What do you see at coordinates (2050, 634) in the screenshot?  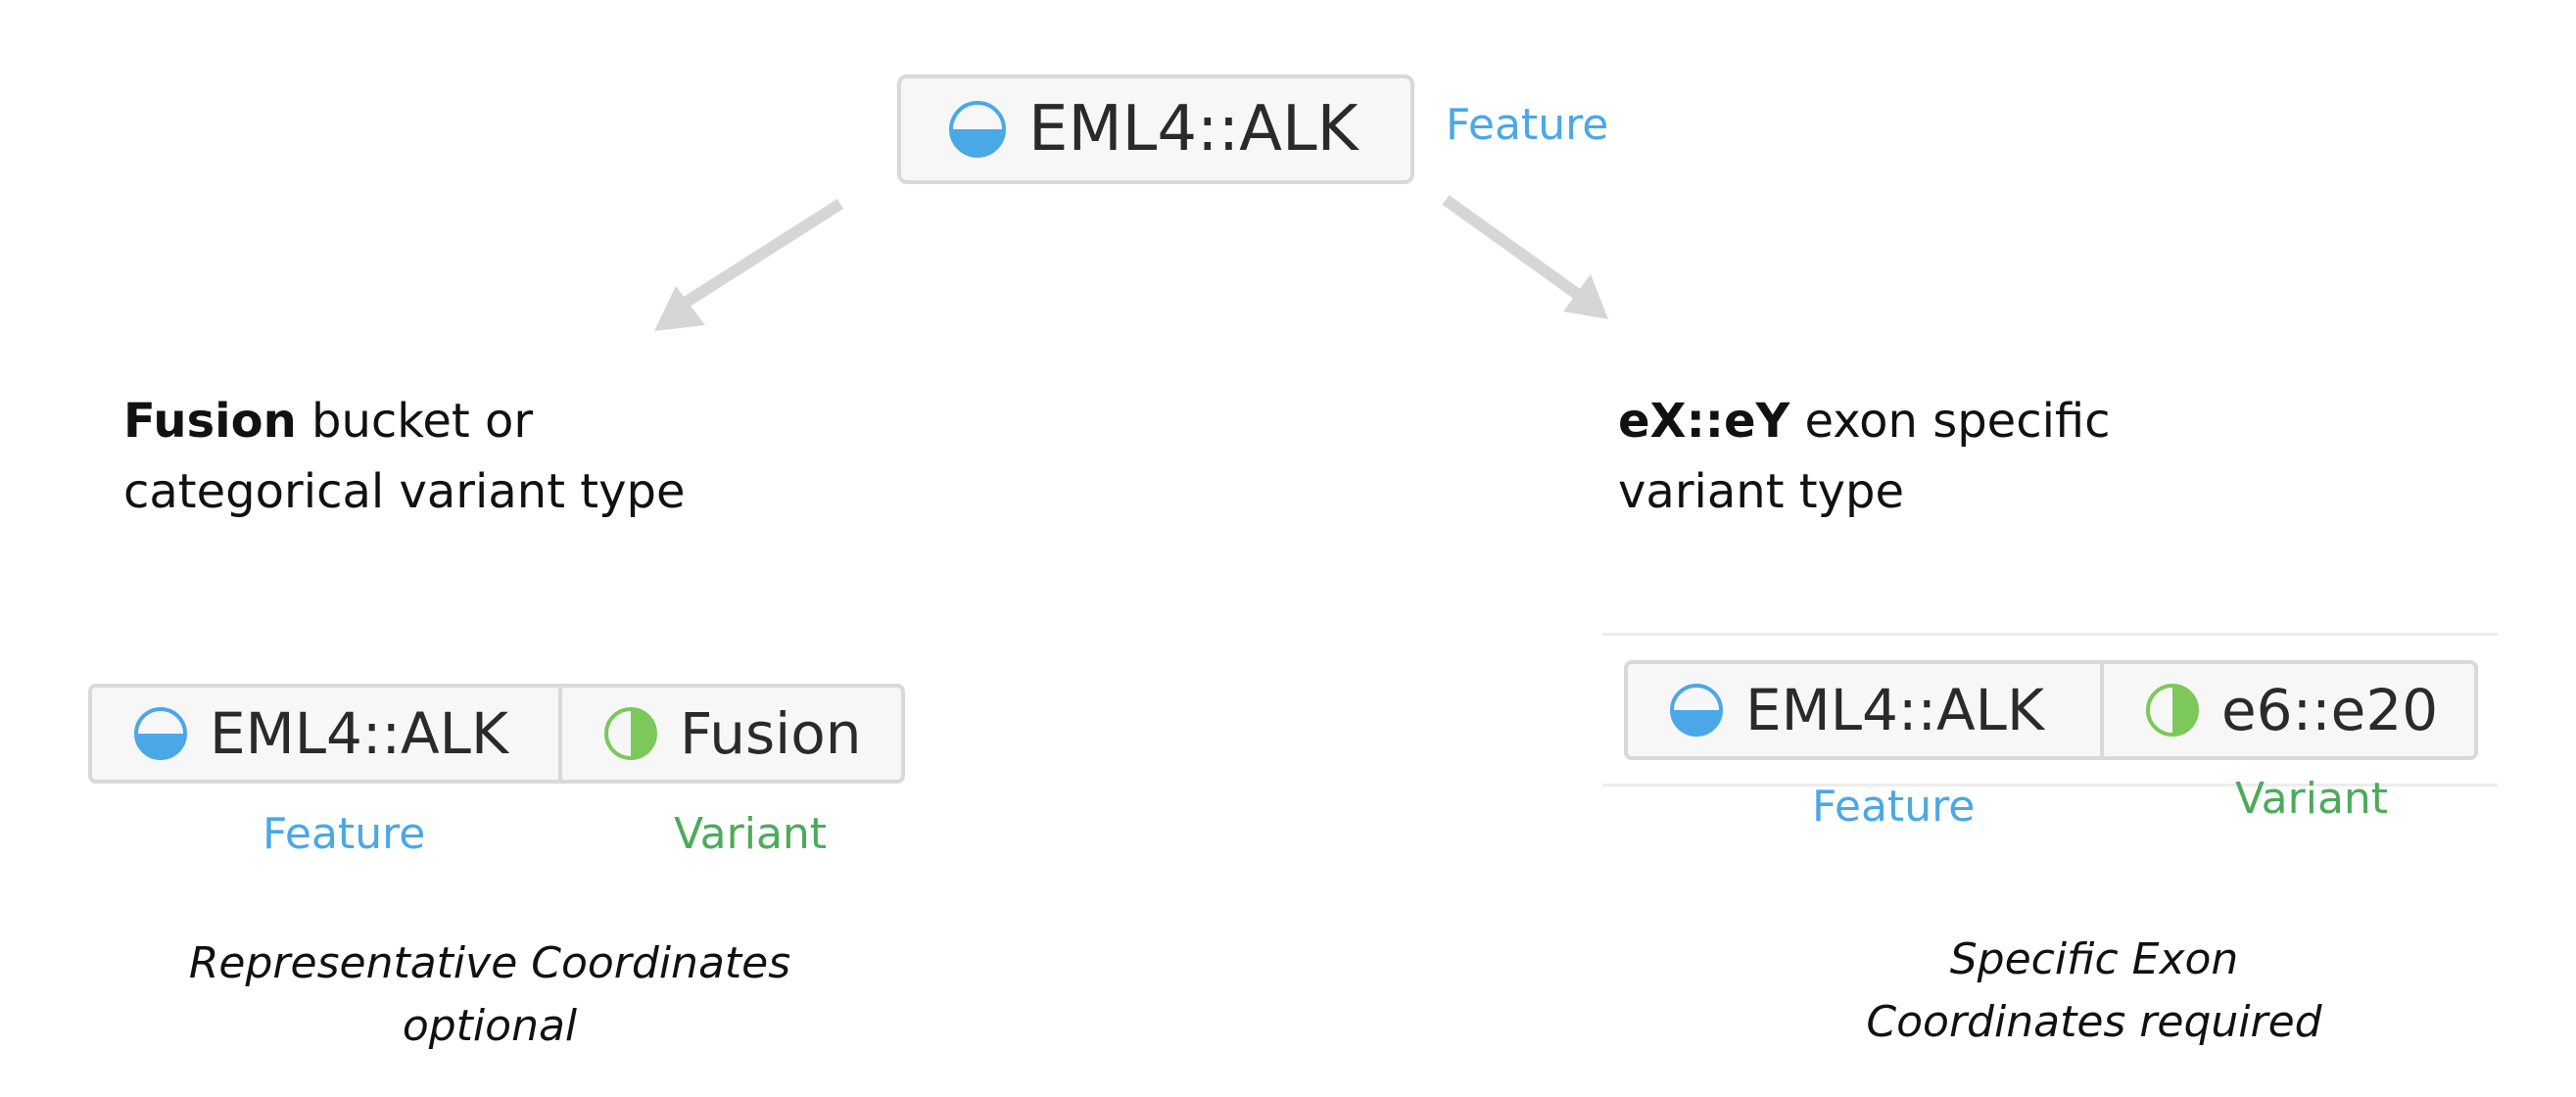 I see `right-top-separator` at bounding box center [2050, 634].